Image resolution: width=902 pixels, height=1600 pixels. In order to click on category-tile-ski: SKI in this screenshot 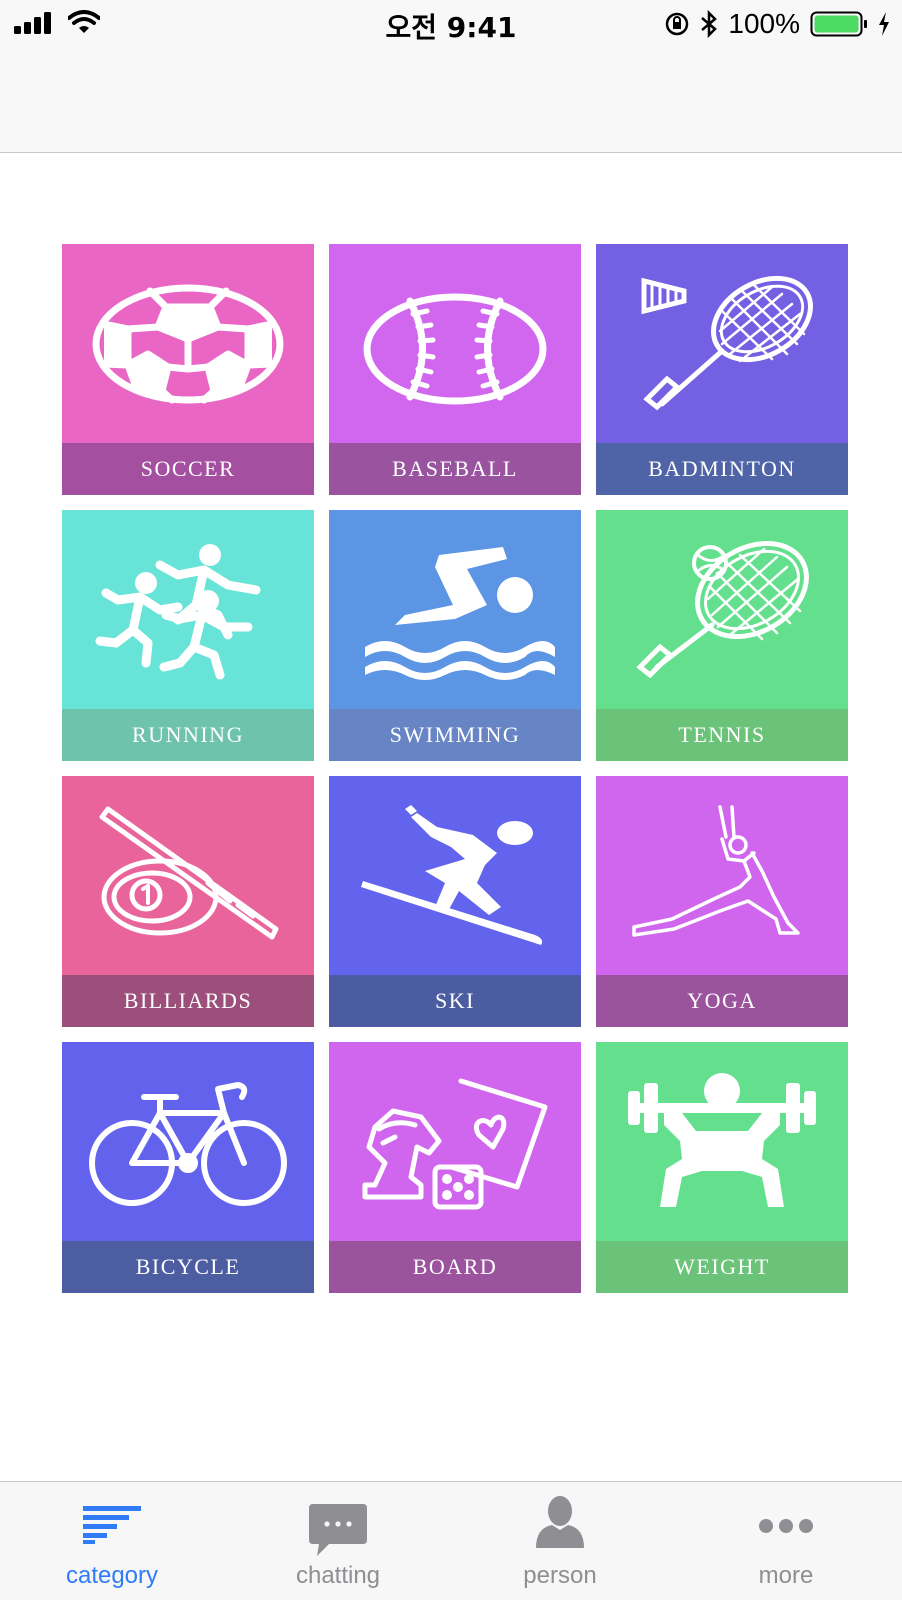, I will do `click(455, 901)`.